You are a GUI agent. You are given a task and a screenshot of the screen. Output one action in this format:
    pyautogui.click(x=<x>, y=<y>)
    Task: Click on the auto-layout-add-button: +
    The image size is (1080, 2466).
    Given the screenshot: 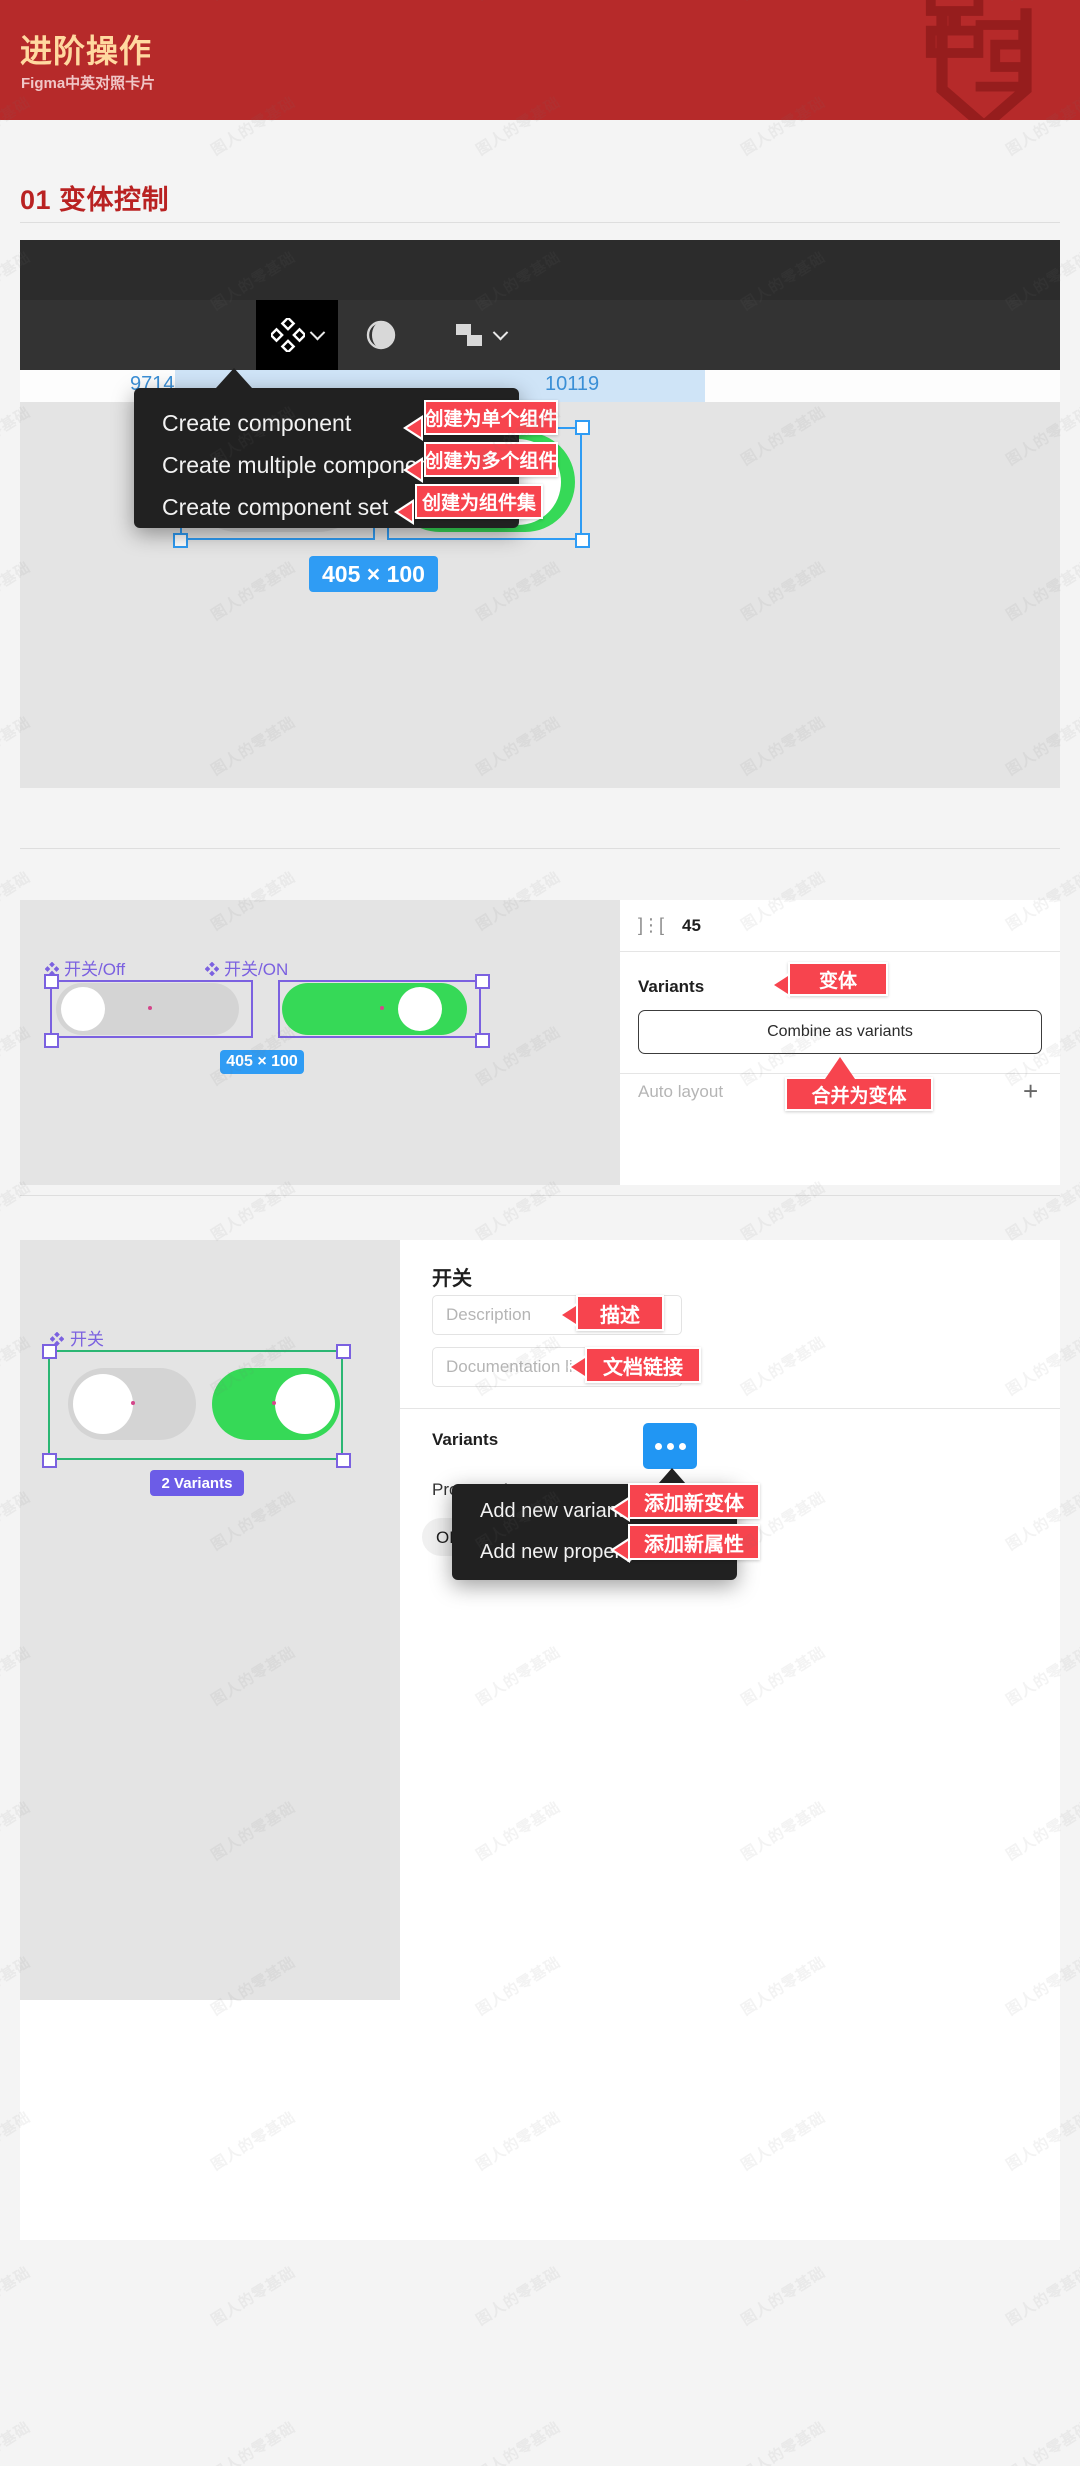 What is the action you would take?
    pyautogui.click(x=1030, y=1091)
    